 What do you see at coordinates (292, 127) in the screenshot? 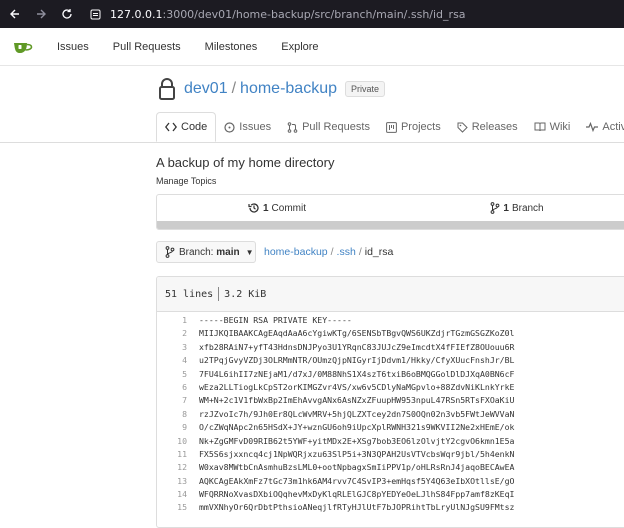
I see `pull-request-icon` at bounding box center [292, 127].